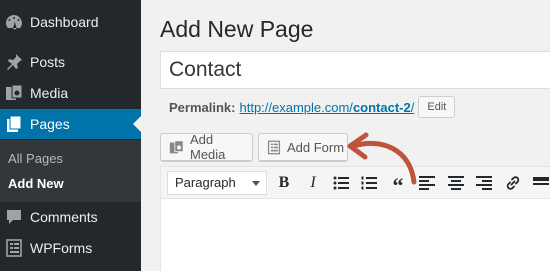 The image size is (550, 271). What do you see at coordinates (284, 183) in the screenshot?
I see `bold-button: B` at bounding box center [284, 183].